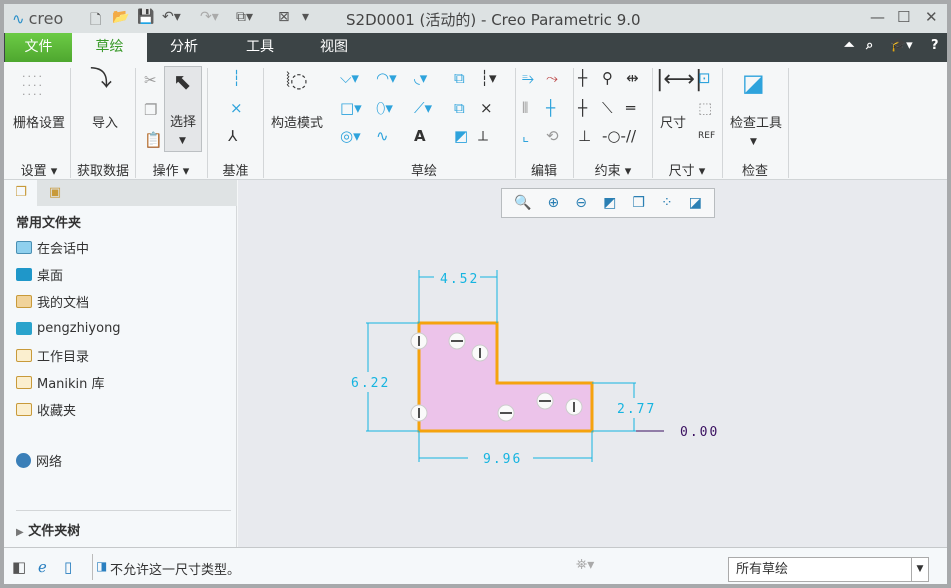  I want to click on vertical-constraint-icon: ┼, so click(582, 78).